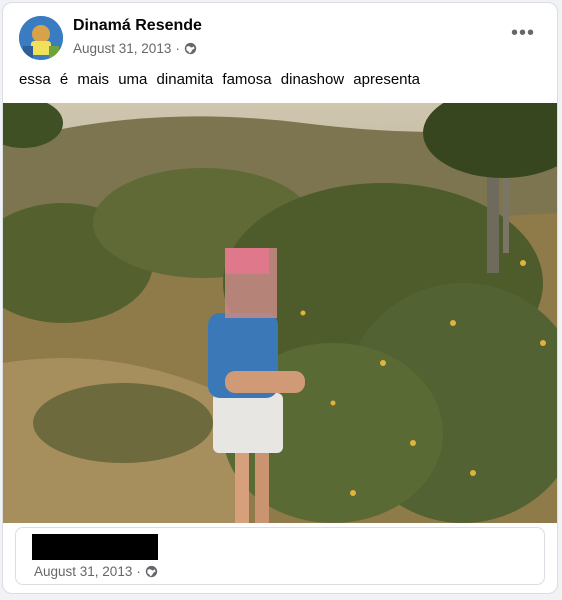 This screenshot has width=562, height=600. I want to click on shared-post-meta: August 31, 2013 ·, so click(96, 571).